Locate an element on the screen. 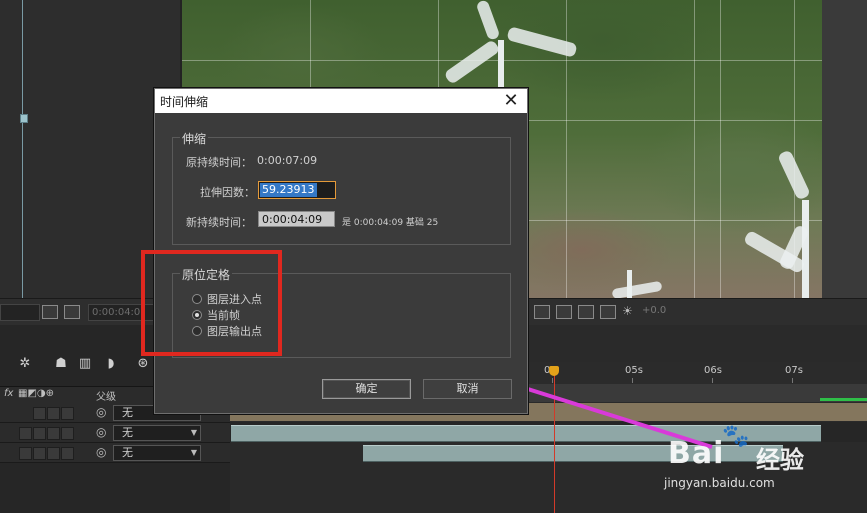 This screenshot has width=867, height=513. stretch-factor-input: 59.23913 is located at coordinates (297, 190).